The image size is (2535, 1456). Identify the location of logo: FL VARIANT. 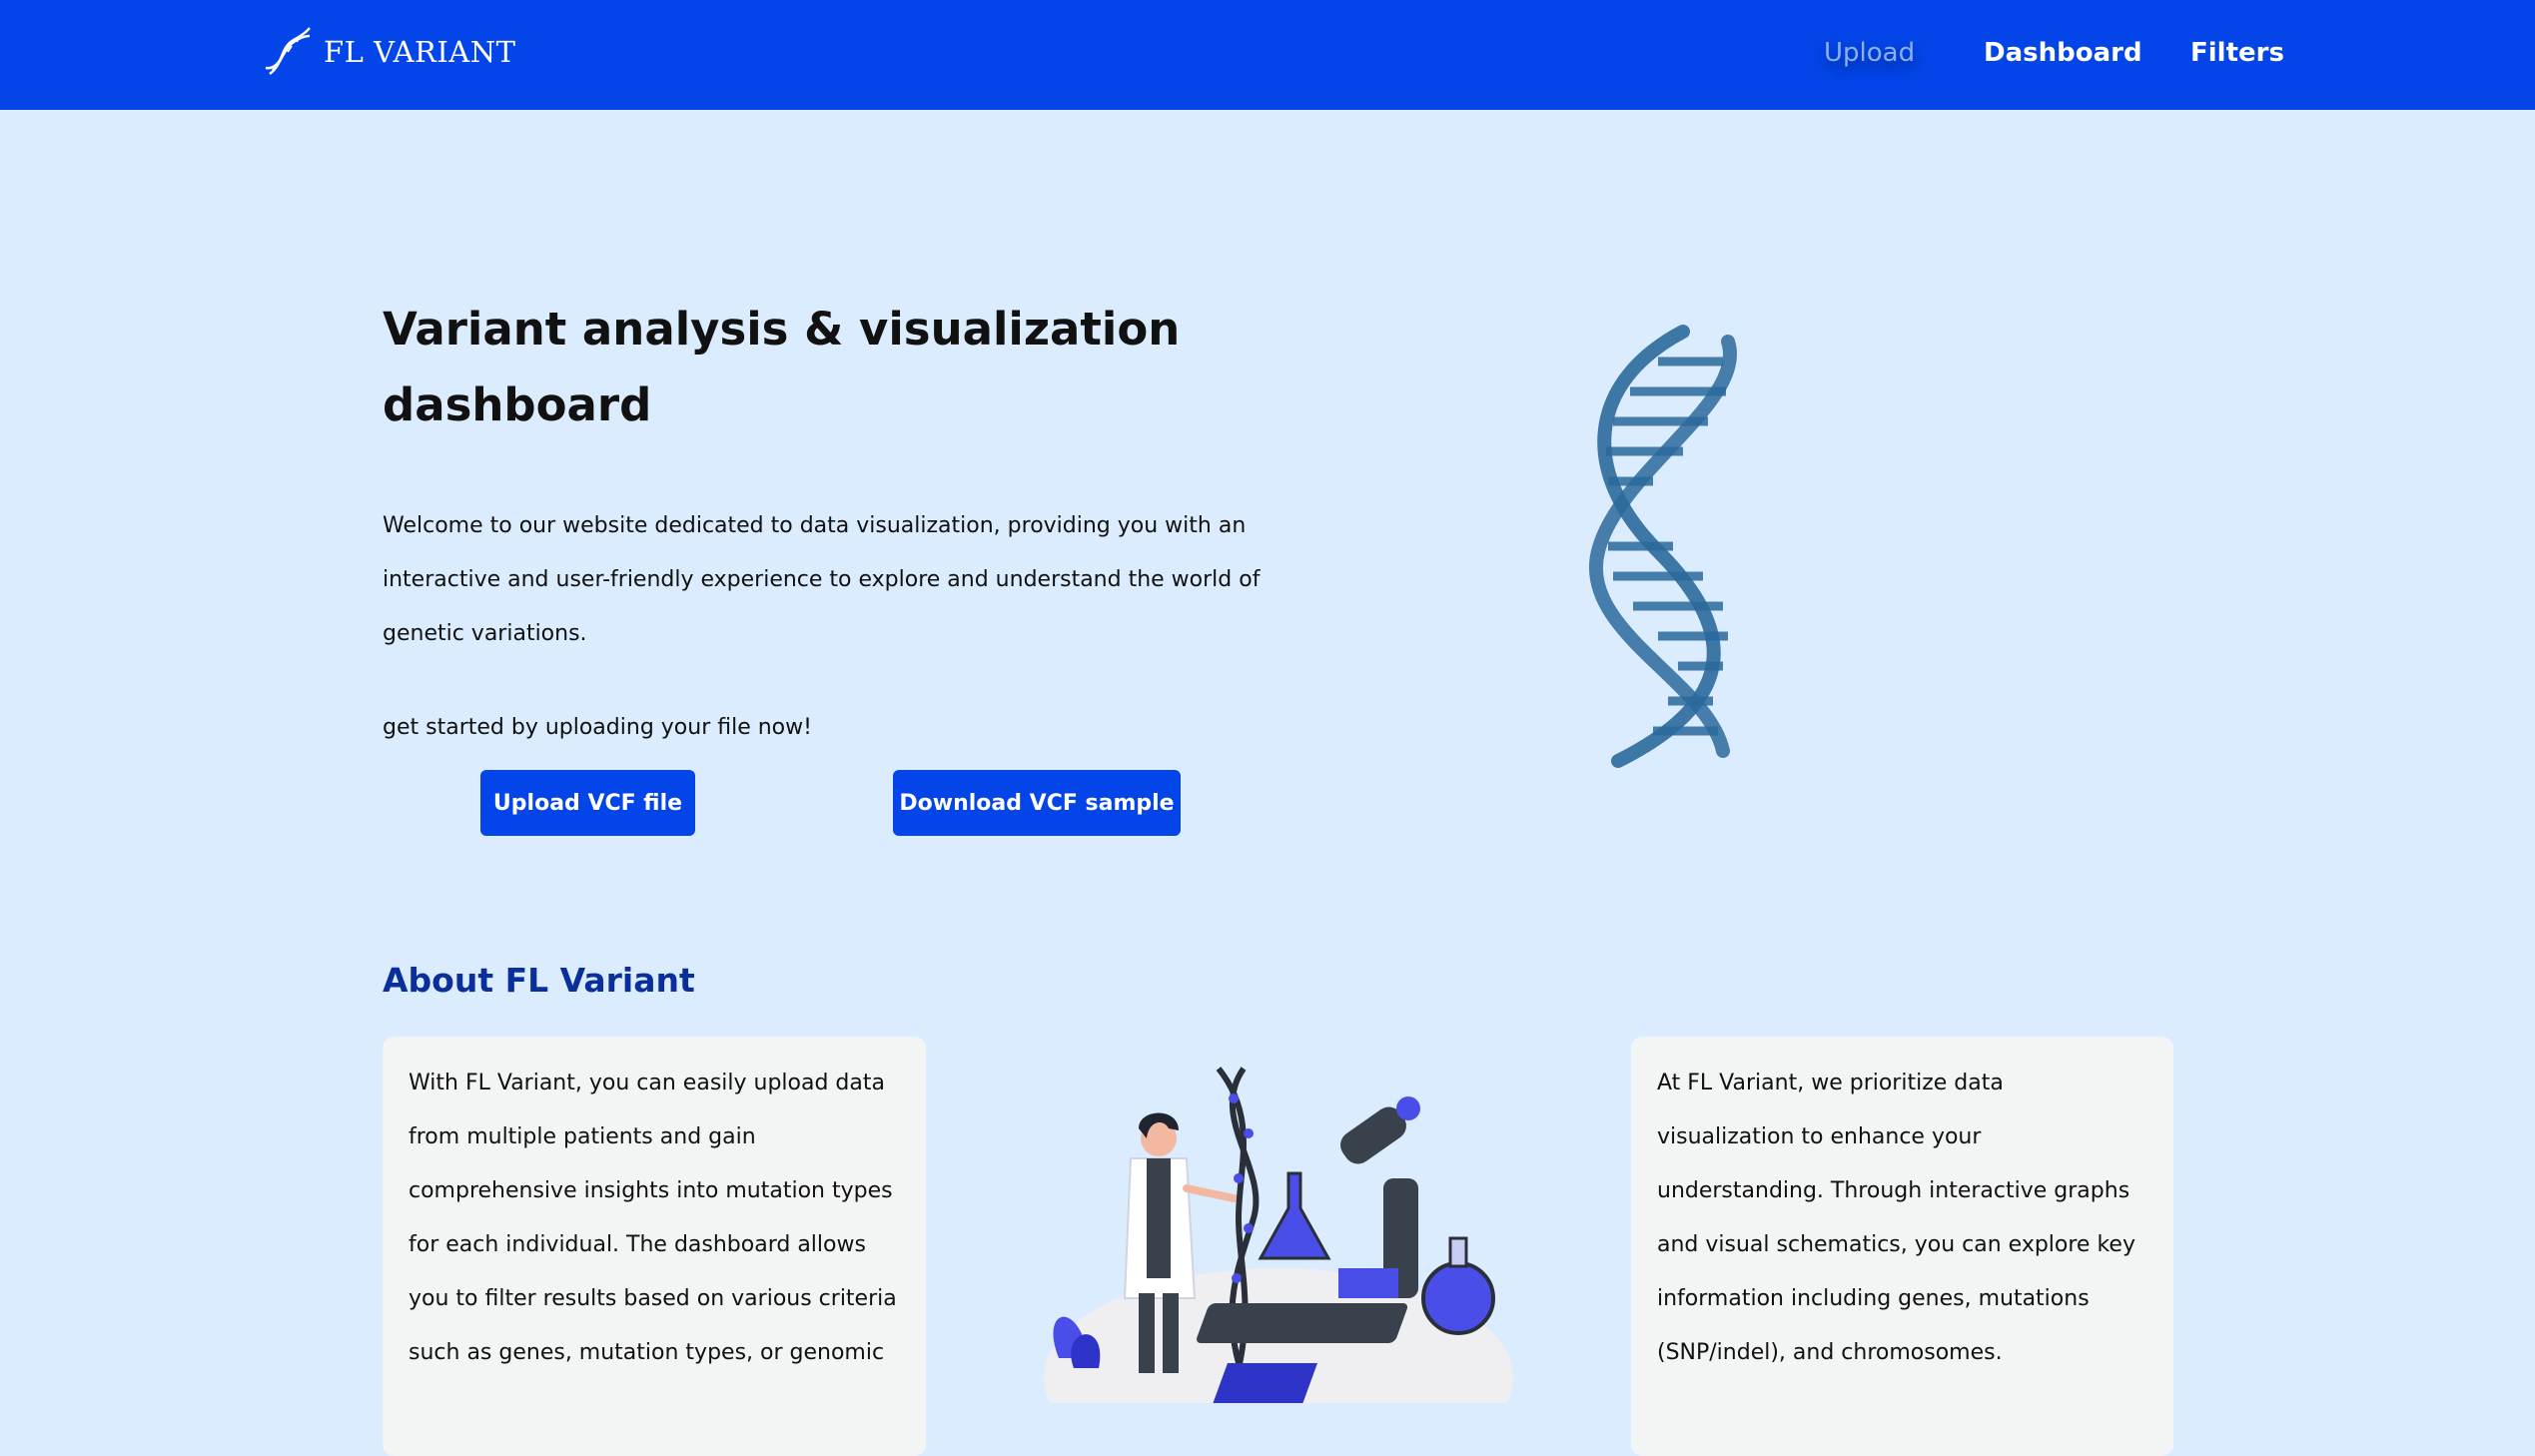
(389, 52).